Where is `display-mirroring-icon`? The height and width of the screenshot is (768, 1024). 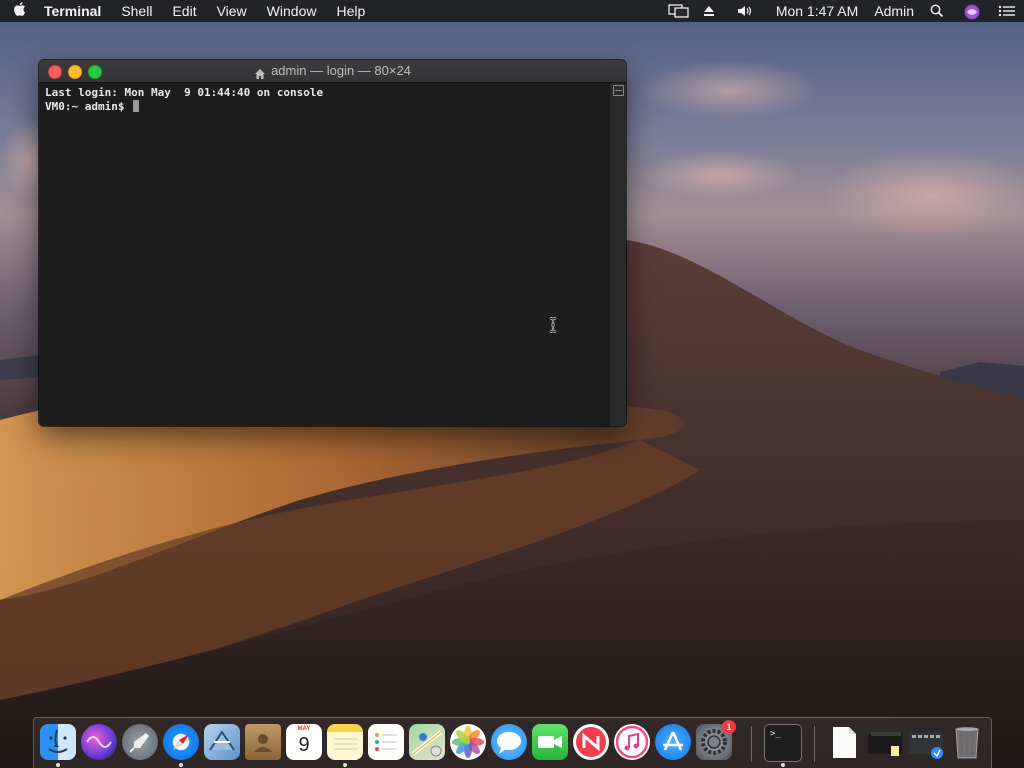 display-mirroring-icon is located at coordinates (678, 11).